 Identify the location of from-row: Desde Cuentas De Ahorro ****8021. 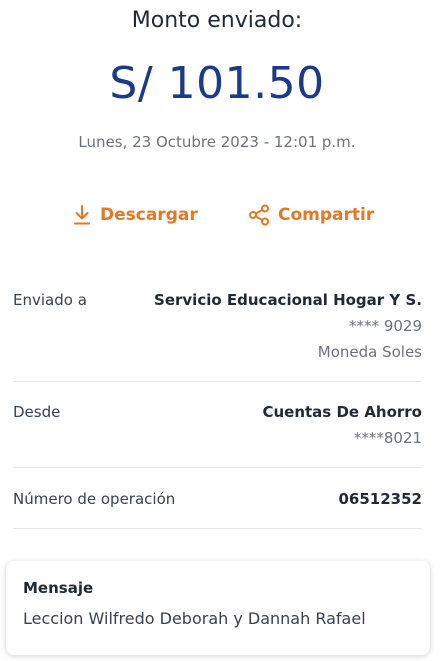
(217, 431).